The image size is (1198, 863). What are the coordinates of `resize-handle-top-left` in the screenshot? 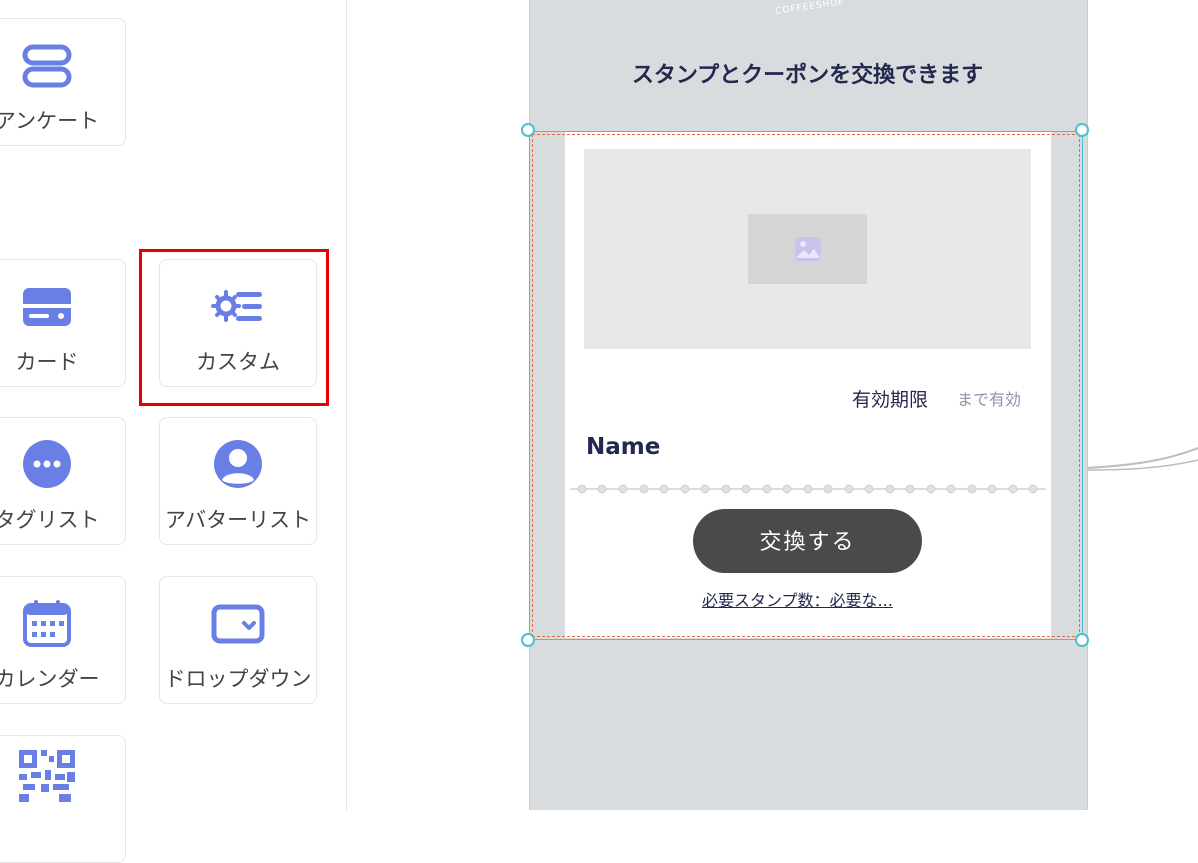 It's located at (528, 130).